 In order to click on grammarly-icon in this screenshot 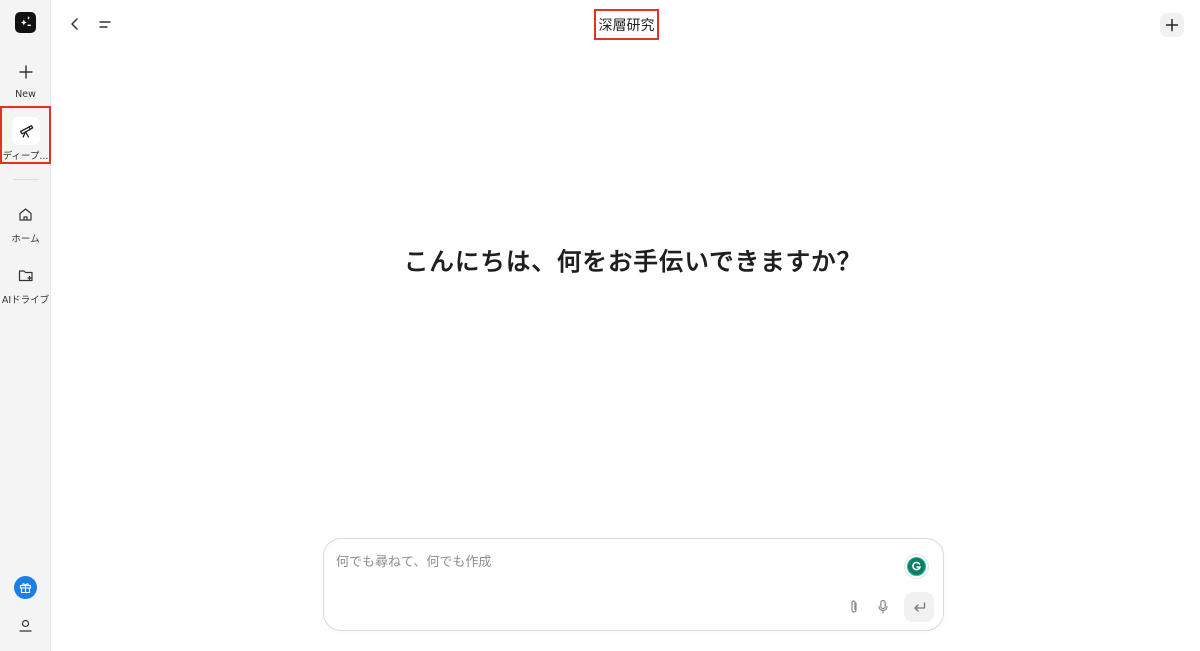, I will do `click(916, 566)`.